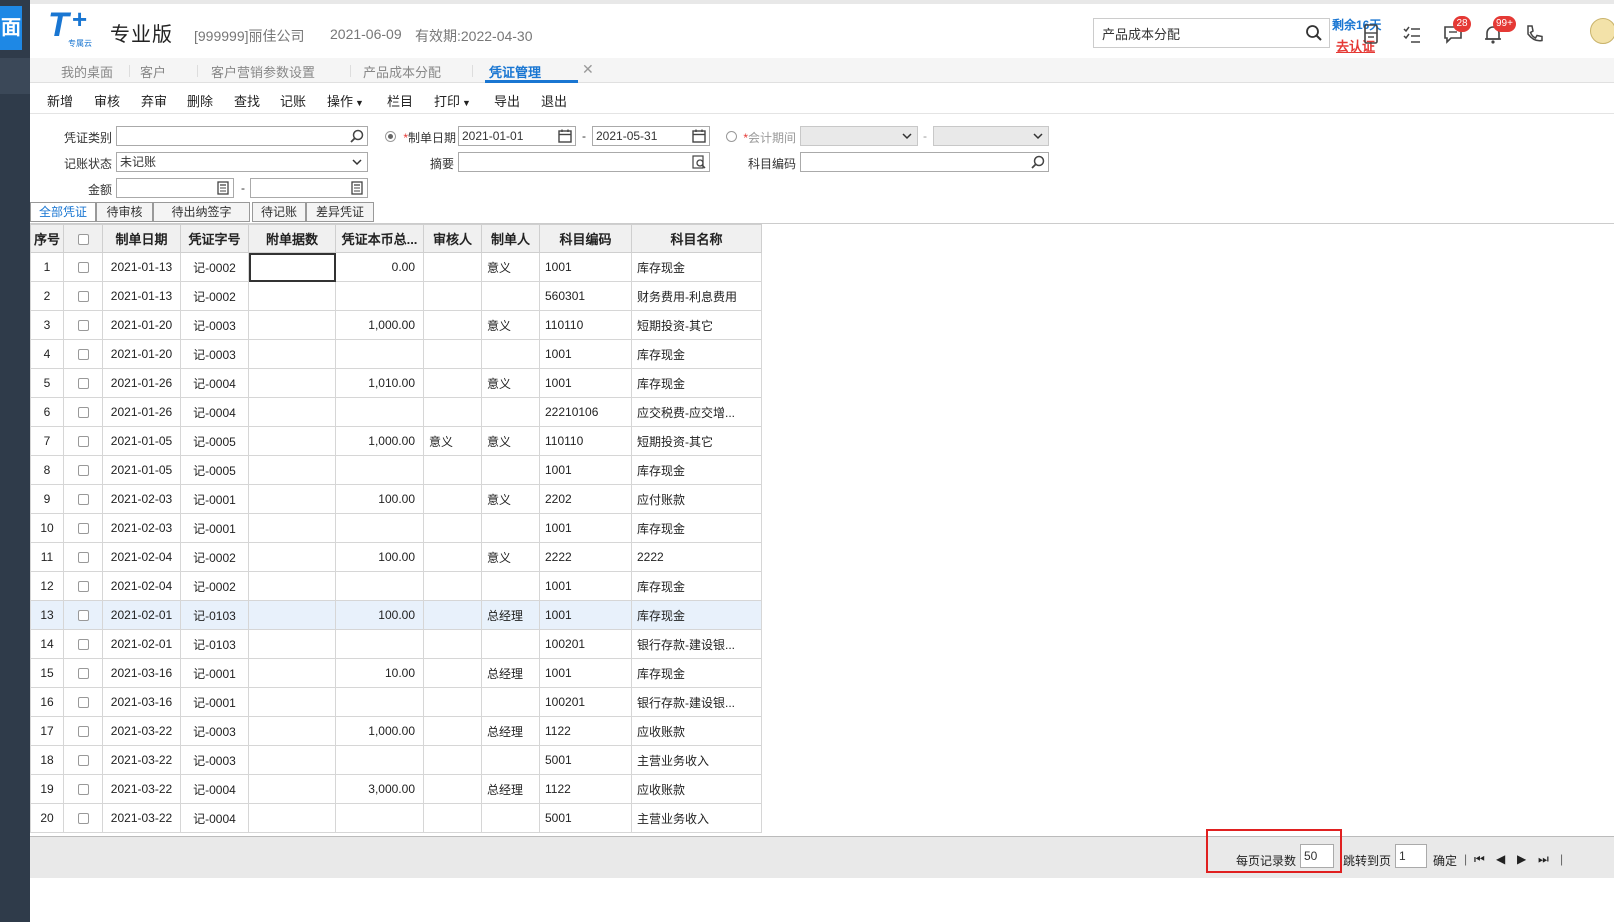 This screenshot has height=922, width=1614. I want to click on cell-date: 2021-02-04, so click(141, 557).